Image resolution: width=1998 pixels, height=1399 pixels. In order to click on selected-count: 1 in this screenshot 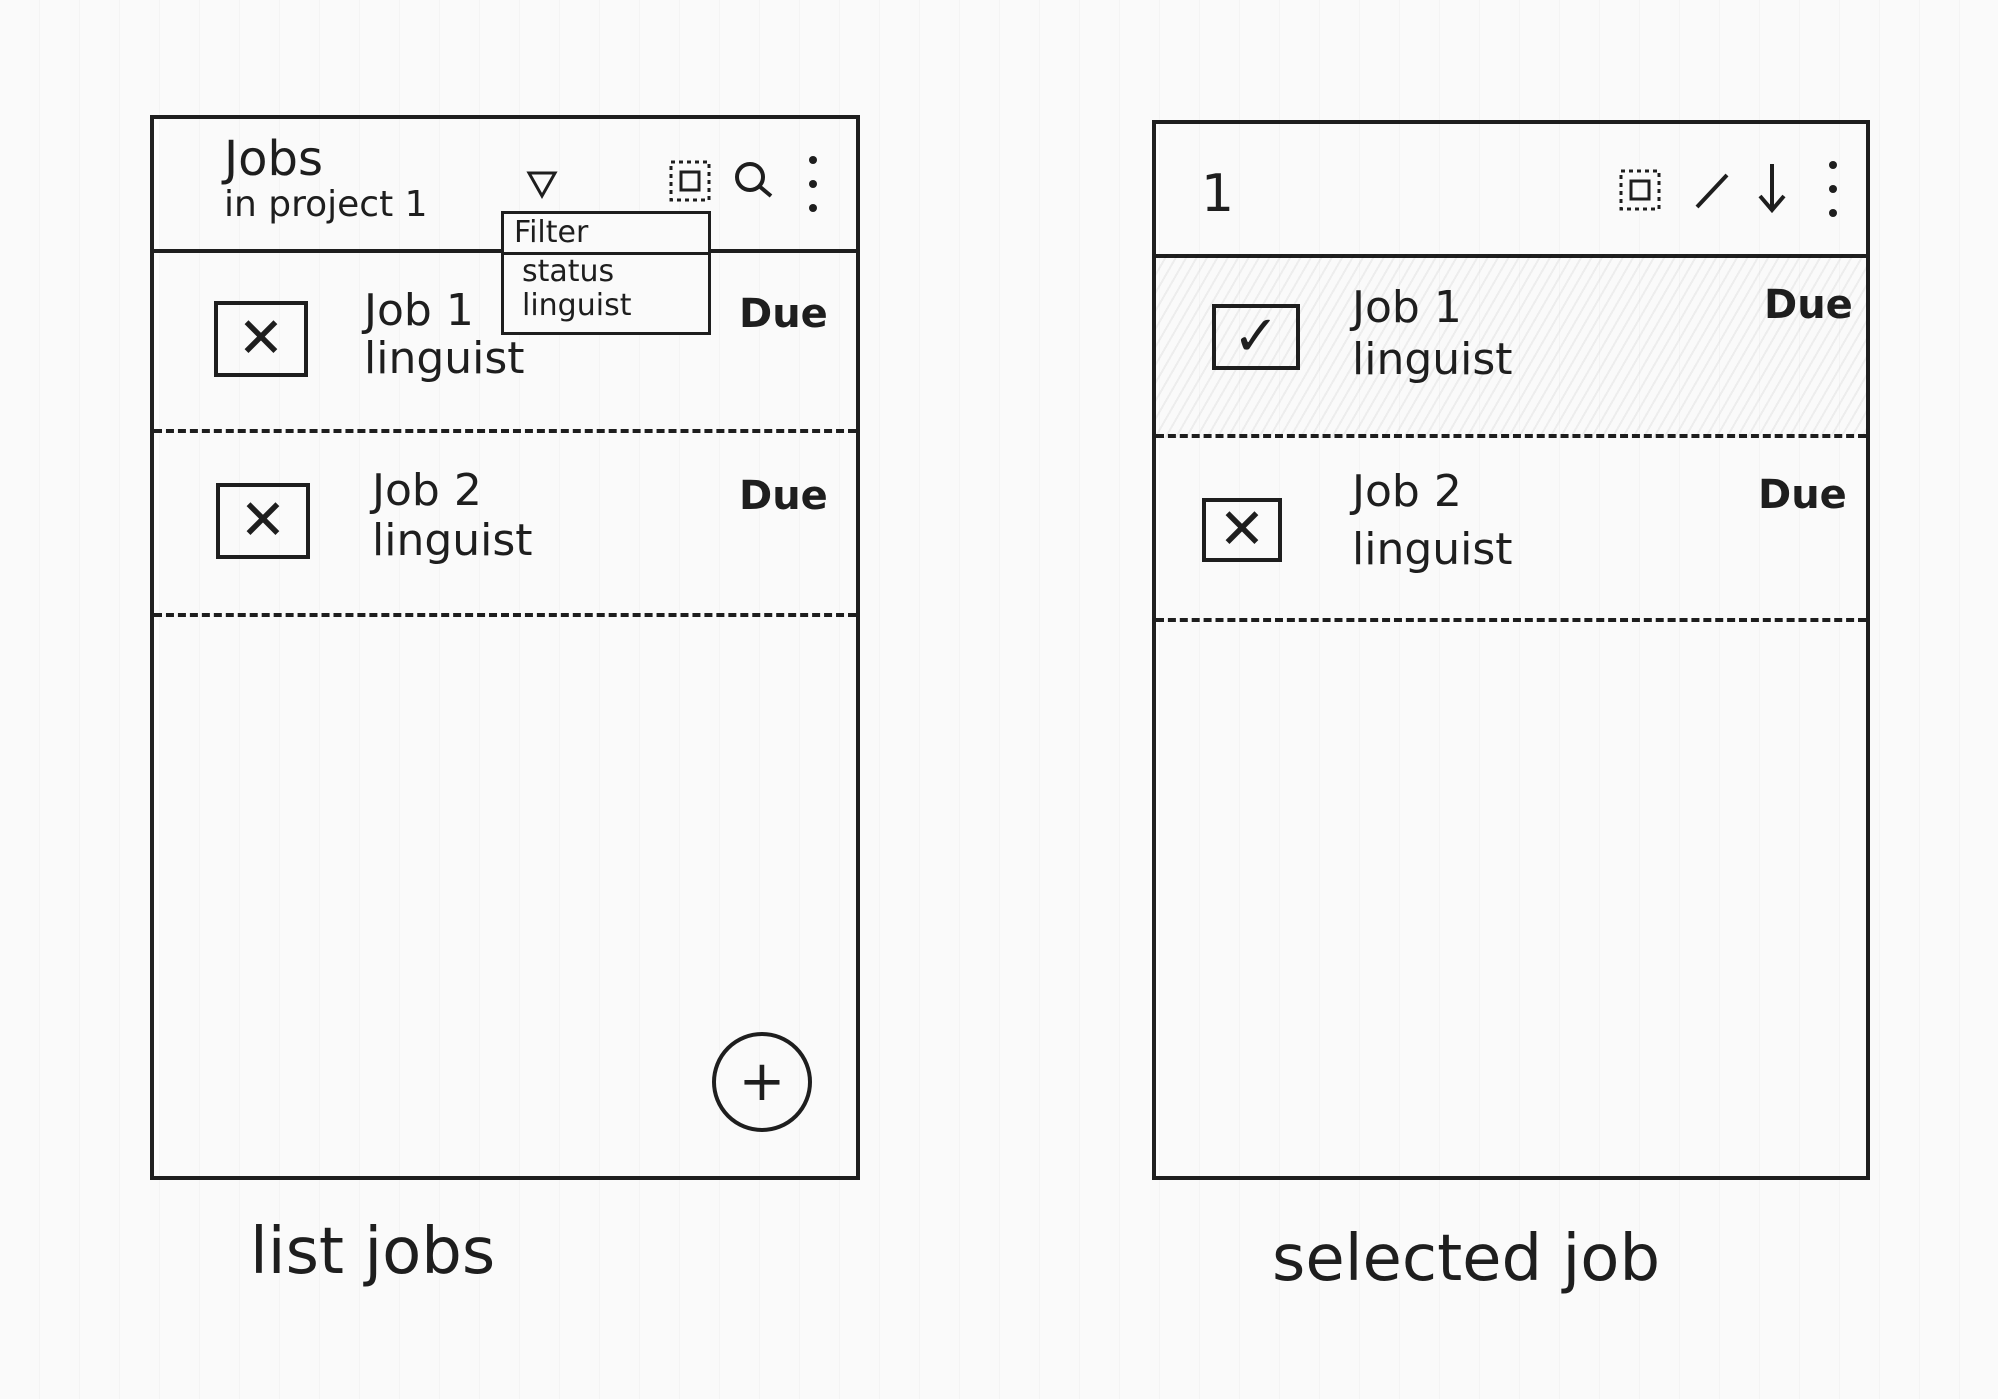, I will do `click(1218, 194)`.